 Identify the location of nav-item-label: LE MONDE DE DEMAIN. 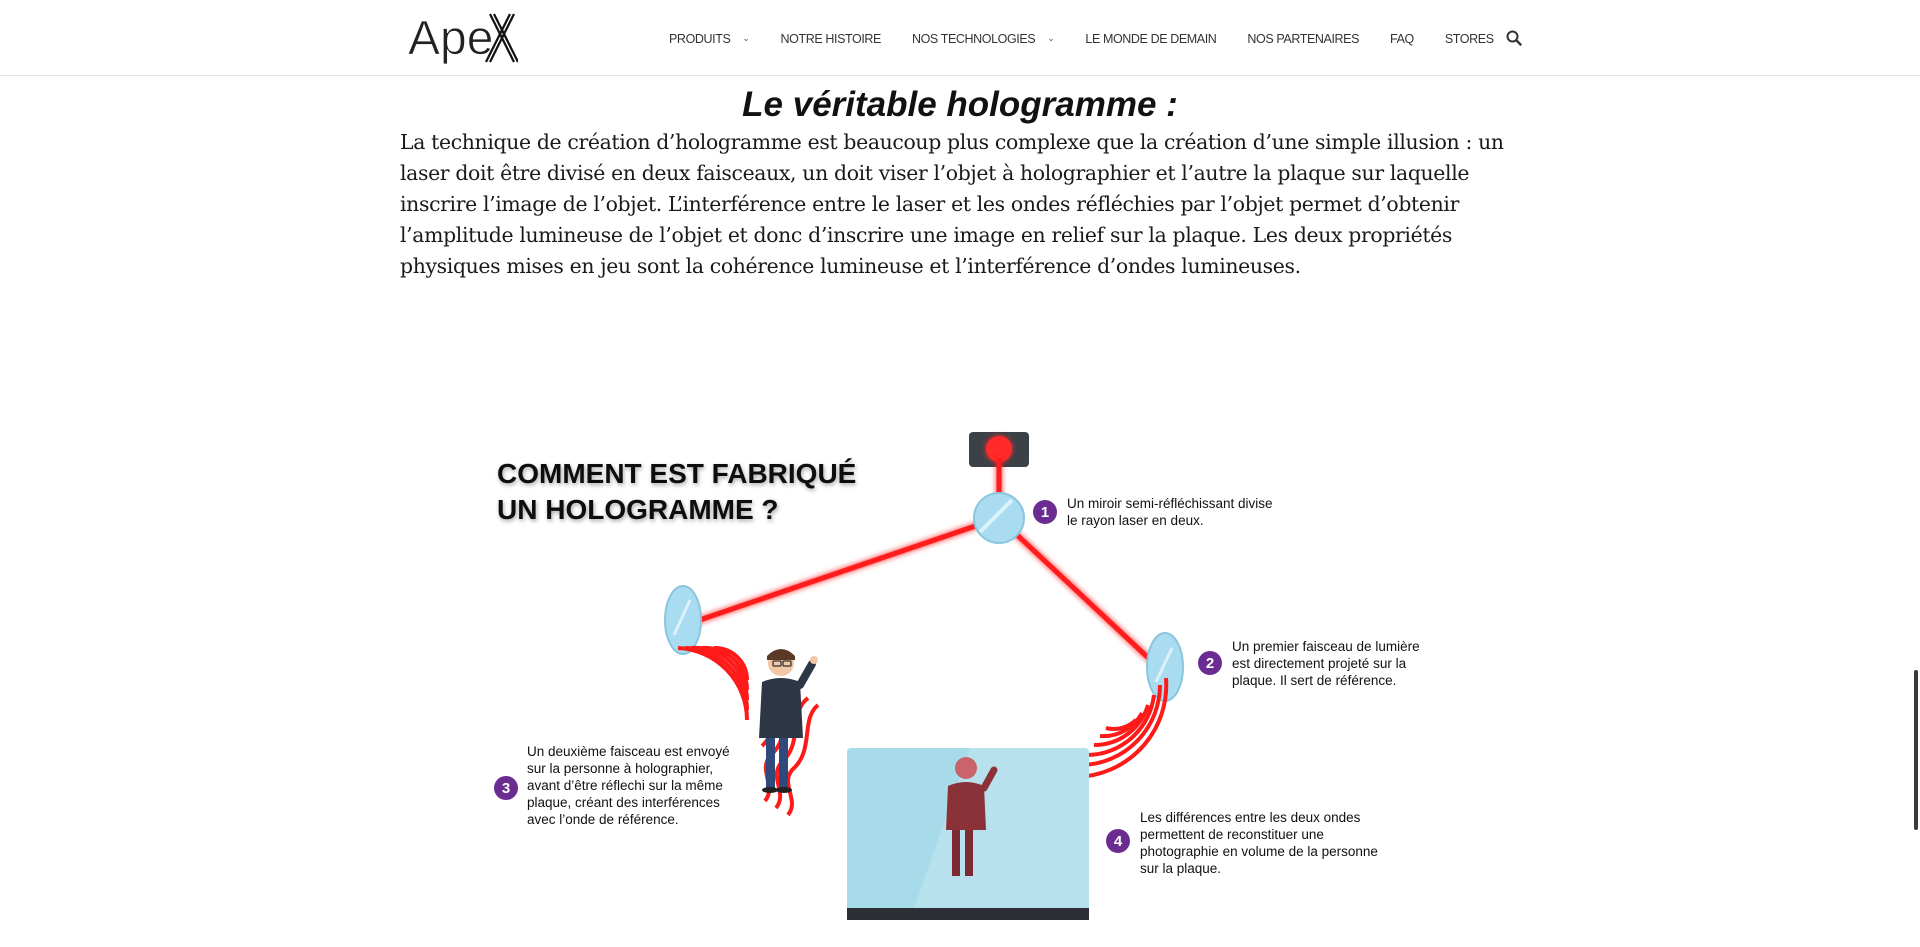
(1151, 39).